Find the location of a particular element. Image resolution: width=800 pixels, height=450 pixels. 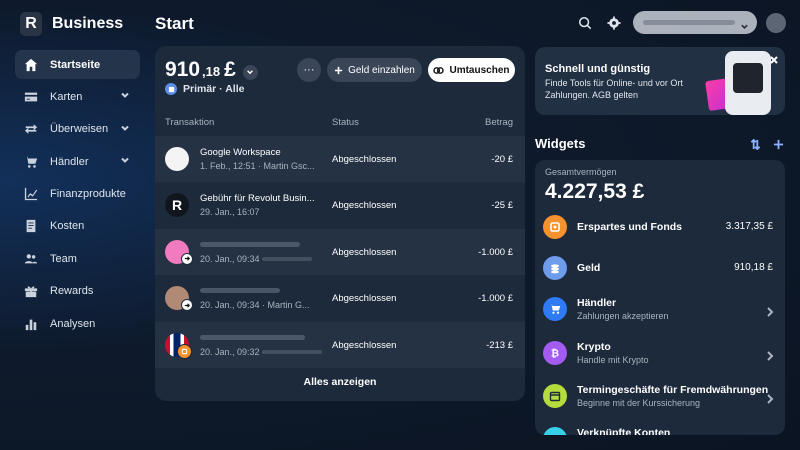

account-selector: Primär · Alle is located at coordinates (204, 89).